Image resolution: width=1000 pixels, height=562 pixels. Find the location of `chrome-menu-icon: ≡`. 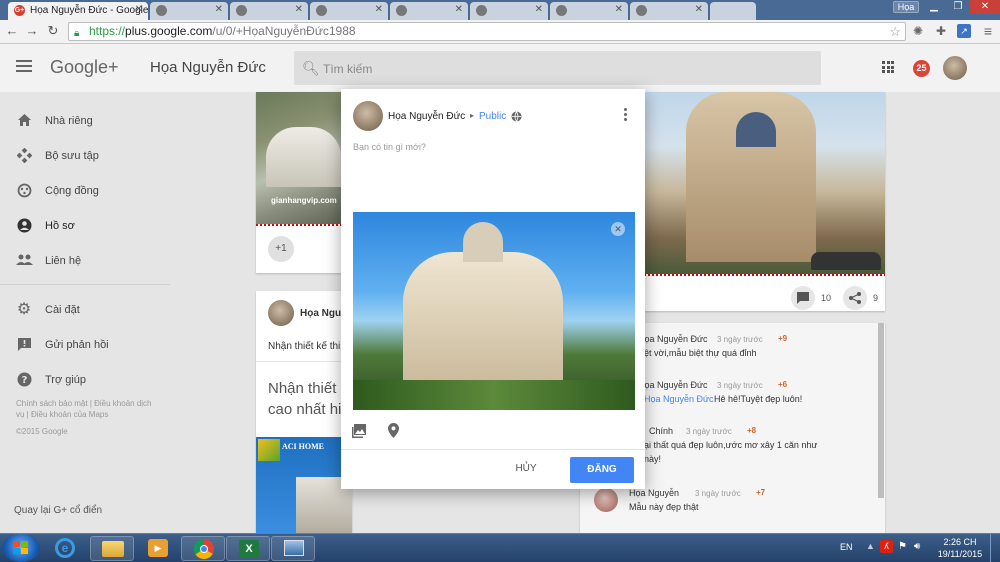

chrome-menu-icon: ≡ is located at coordinates (988, 31).